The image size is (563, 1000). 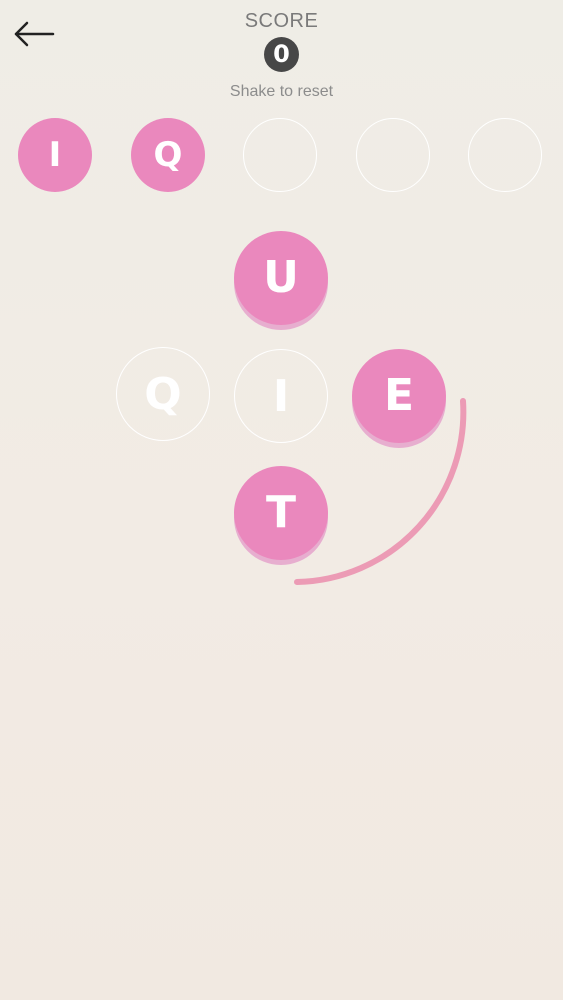 I want to click on answer-slot-1: I, so click(x=55, y=155).